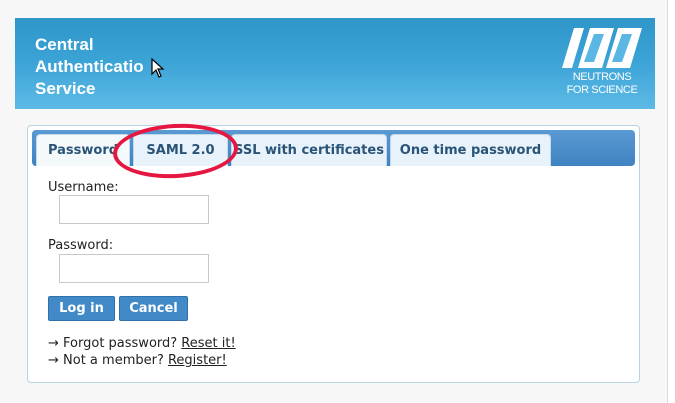 This screenshot has height=403, width=675. What do you see at coordinates (197, 360) in the screenshot?
I see `register-link: Register!` at bounding box center [197, 360].